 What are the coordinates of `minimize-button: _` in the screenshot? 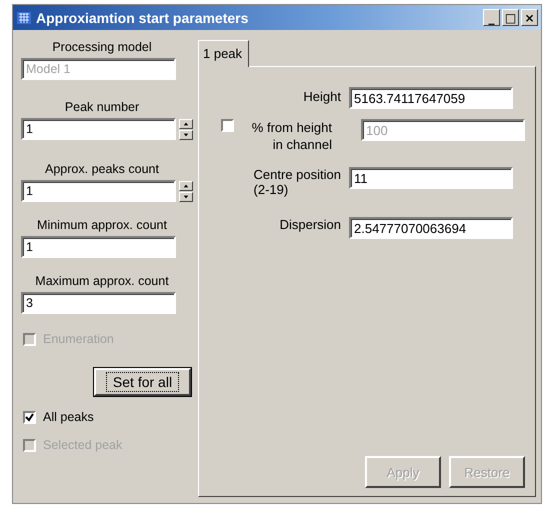 It's located at (491, 17).